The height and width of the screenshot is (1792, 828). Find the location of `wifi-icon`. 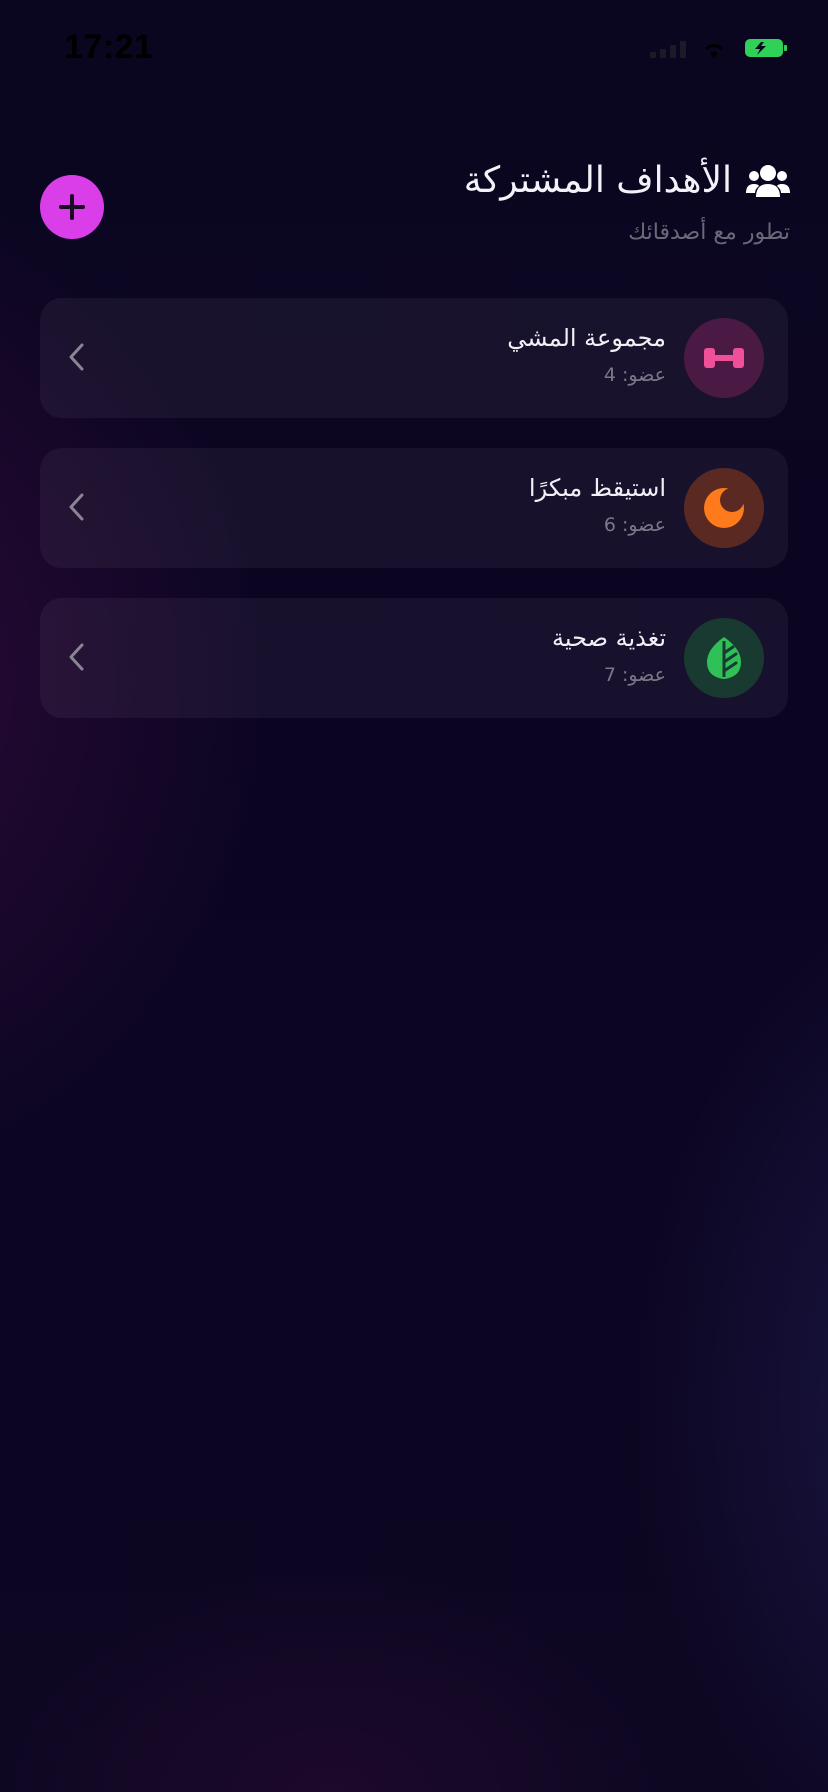

wifi-icon is located at coordinates (714, 51).